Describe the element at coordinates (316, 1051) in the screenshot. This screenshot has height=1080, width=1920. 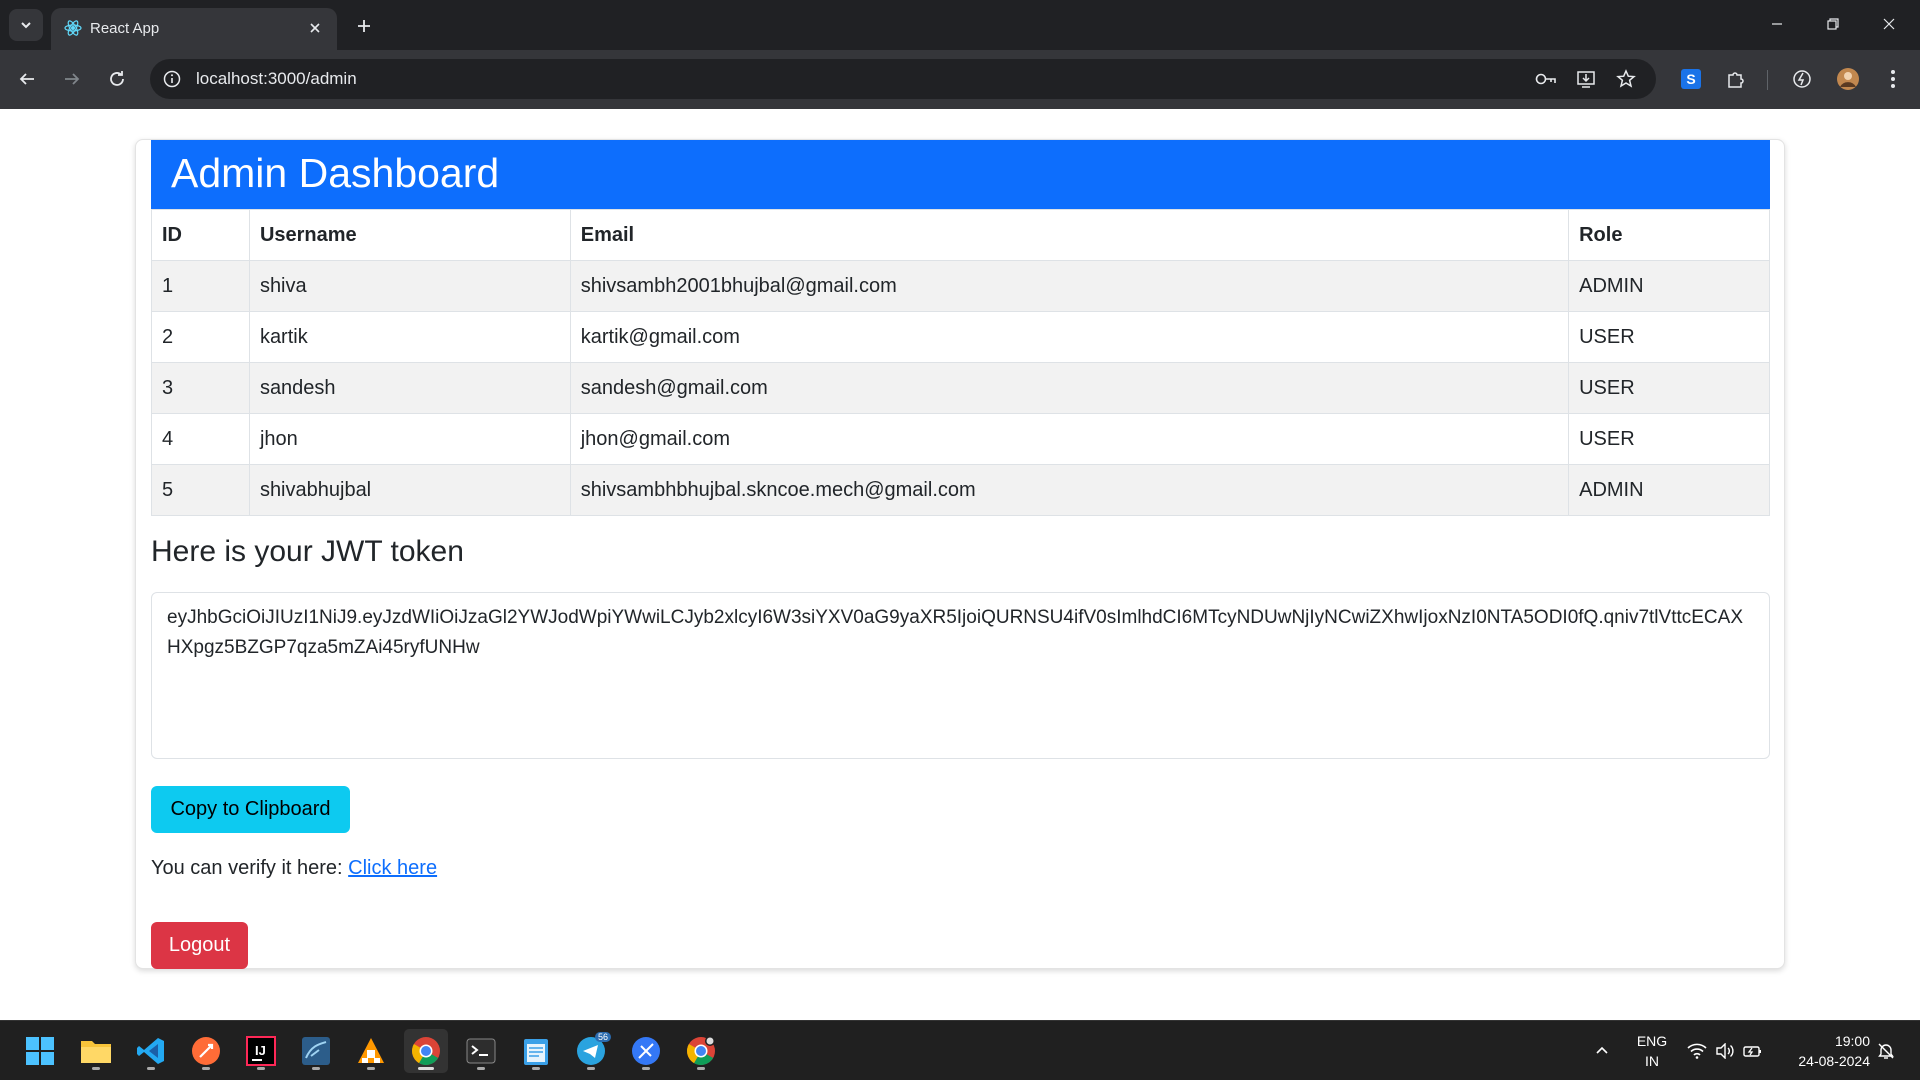
I see `taskbar-mysql-workbench` at that location.